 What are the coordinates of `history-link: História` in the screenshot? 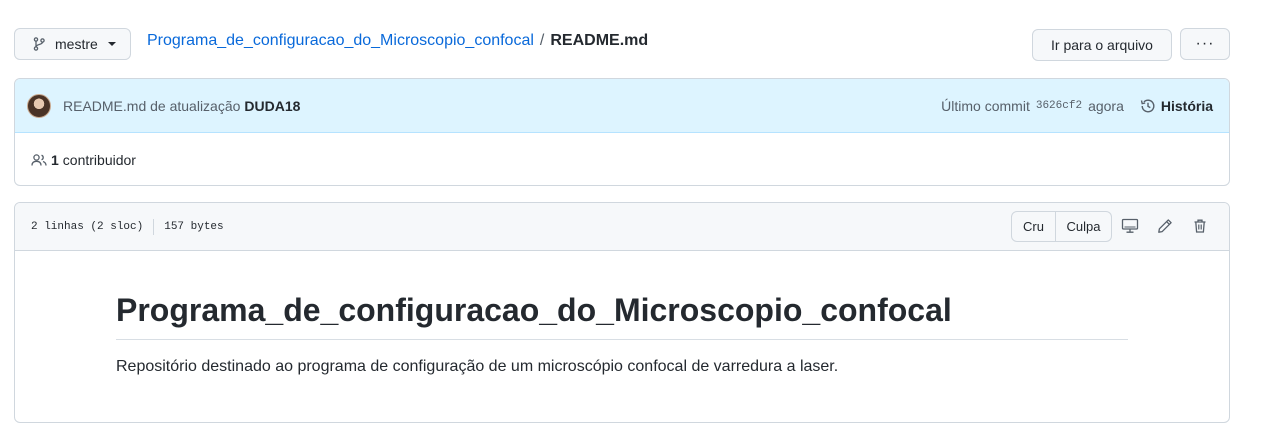 It's located at (1176, 106).